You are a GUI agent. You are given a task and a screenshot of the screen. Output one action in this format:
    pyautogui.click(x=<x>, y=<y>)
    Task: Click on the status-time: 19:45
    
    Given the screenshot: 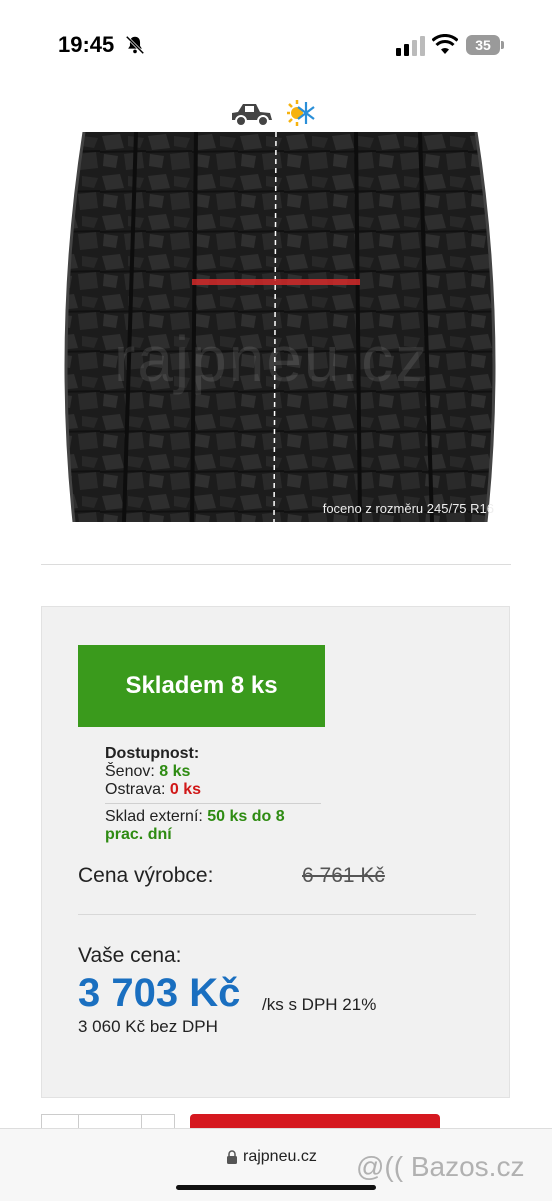 What is the action you would take?
    pyautogui.click(x=86, y=44)
    